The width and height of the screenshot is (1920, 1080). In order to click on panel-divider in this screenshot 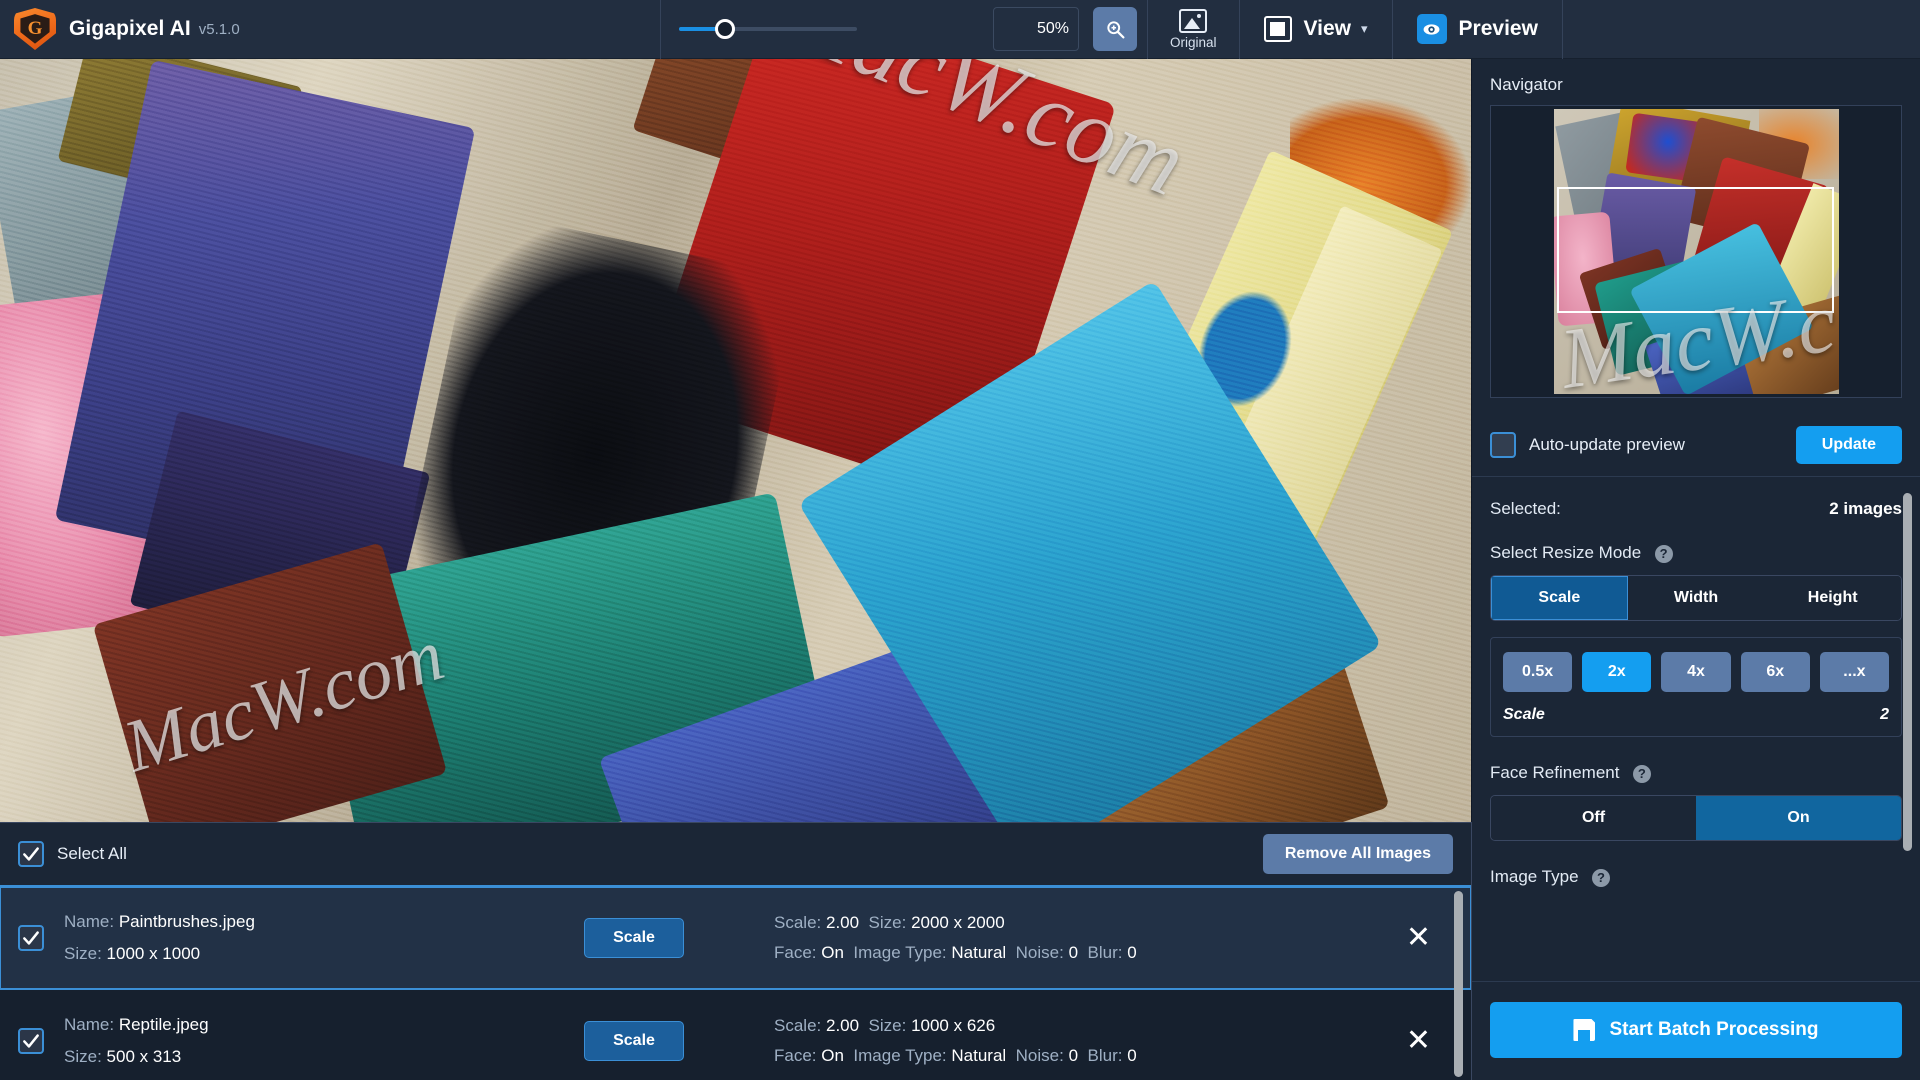, I will do `click(1471, 951)`.